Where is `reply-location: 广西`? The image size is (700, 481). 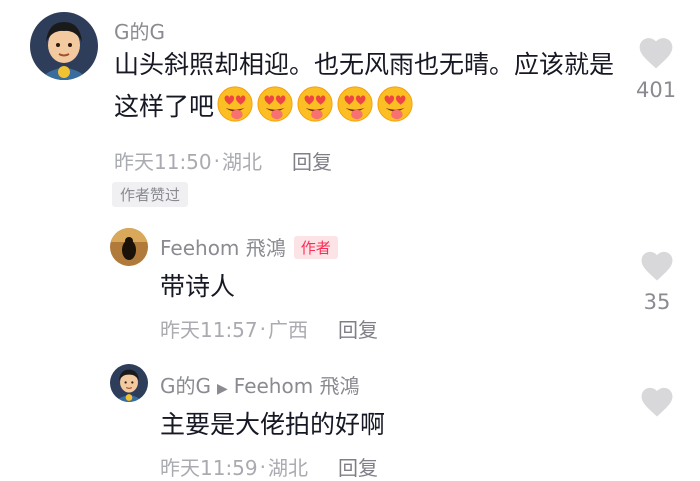
reply-location: 广西 is located at coordinates (288, 330).